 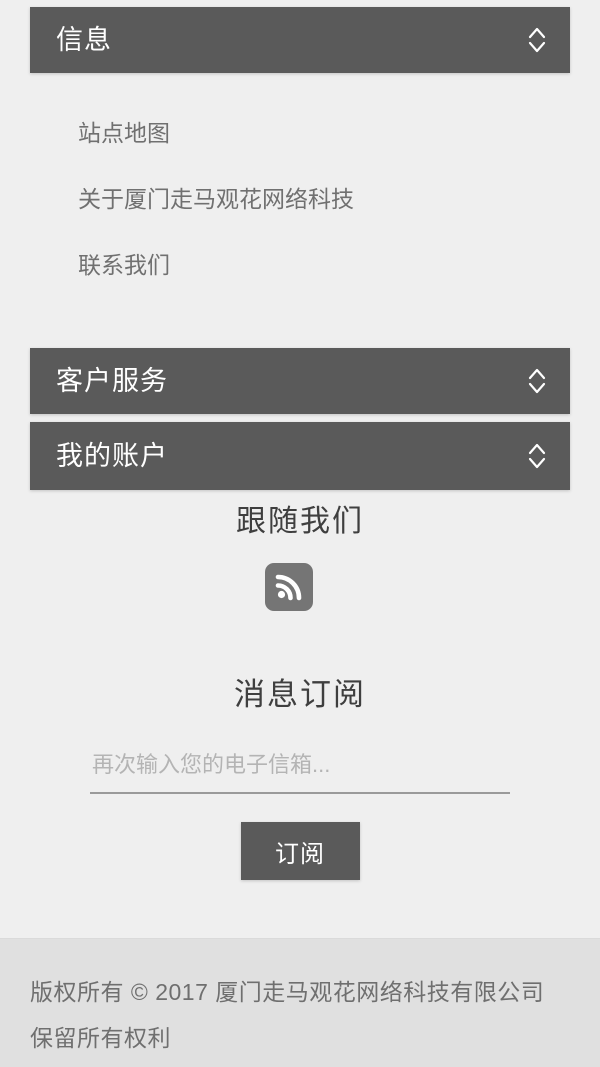 I want to click on link-about: 关于厦门走马观花网络科技, so click(x=313, y=199).